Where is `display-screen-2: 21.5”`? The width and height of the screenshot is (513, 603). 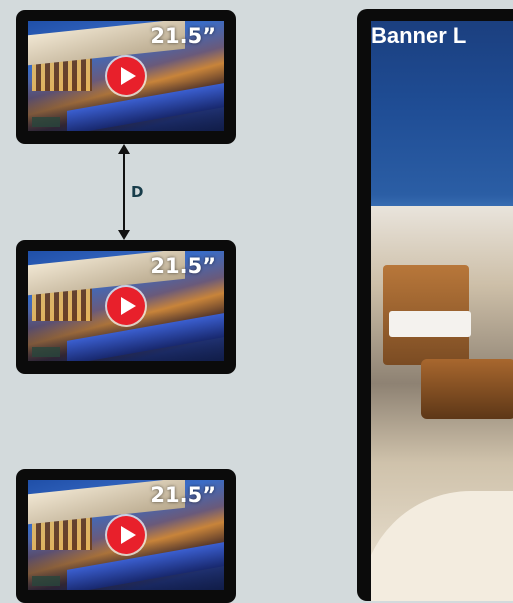 display-screen-2: 21.5” is located at coordinates (126, 307).